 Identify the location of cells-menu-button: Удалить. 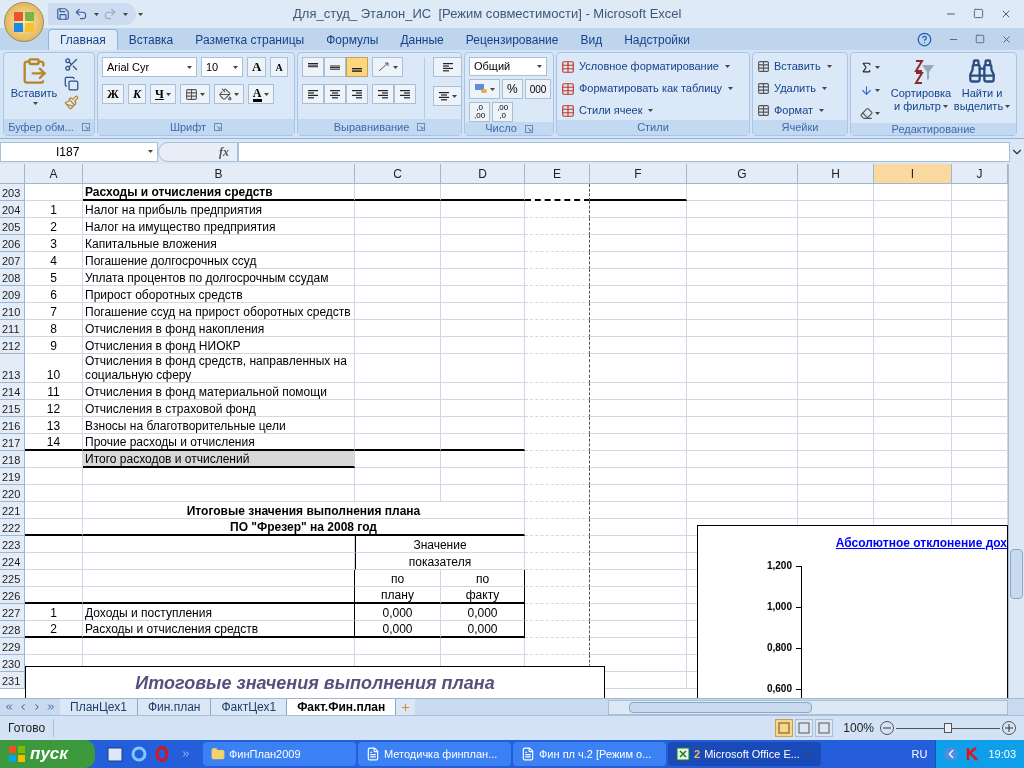
(794, 88).